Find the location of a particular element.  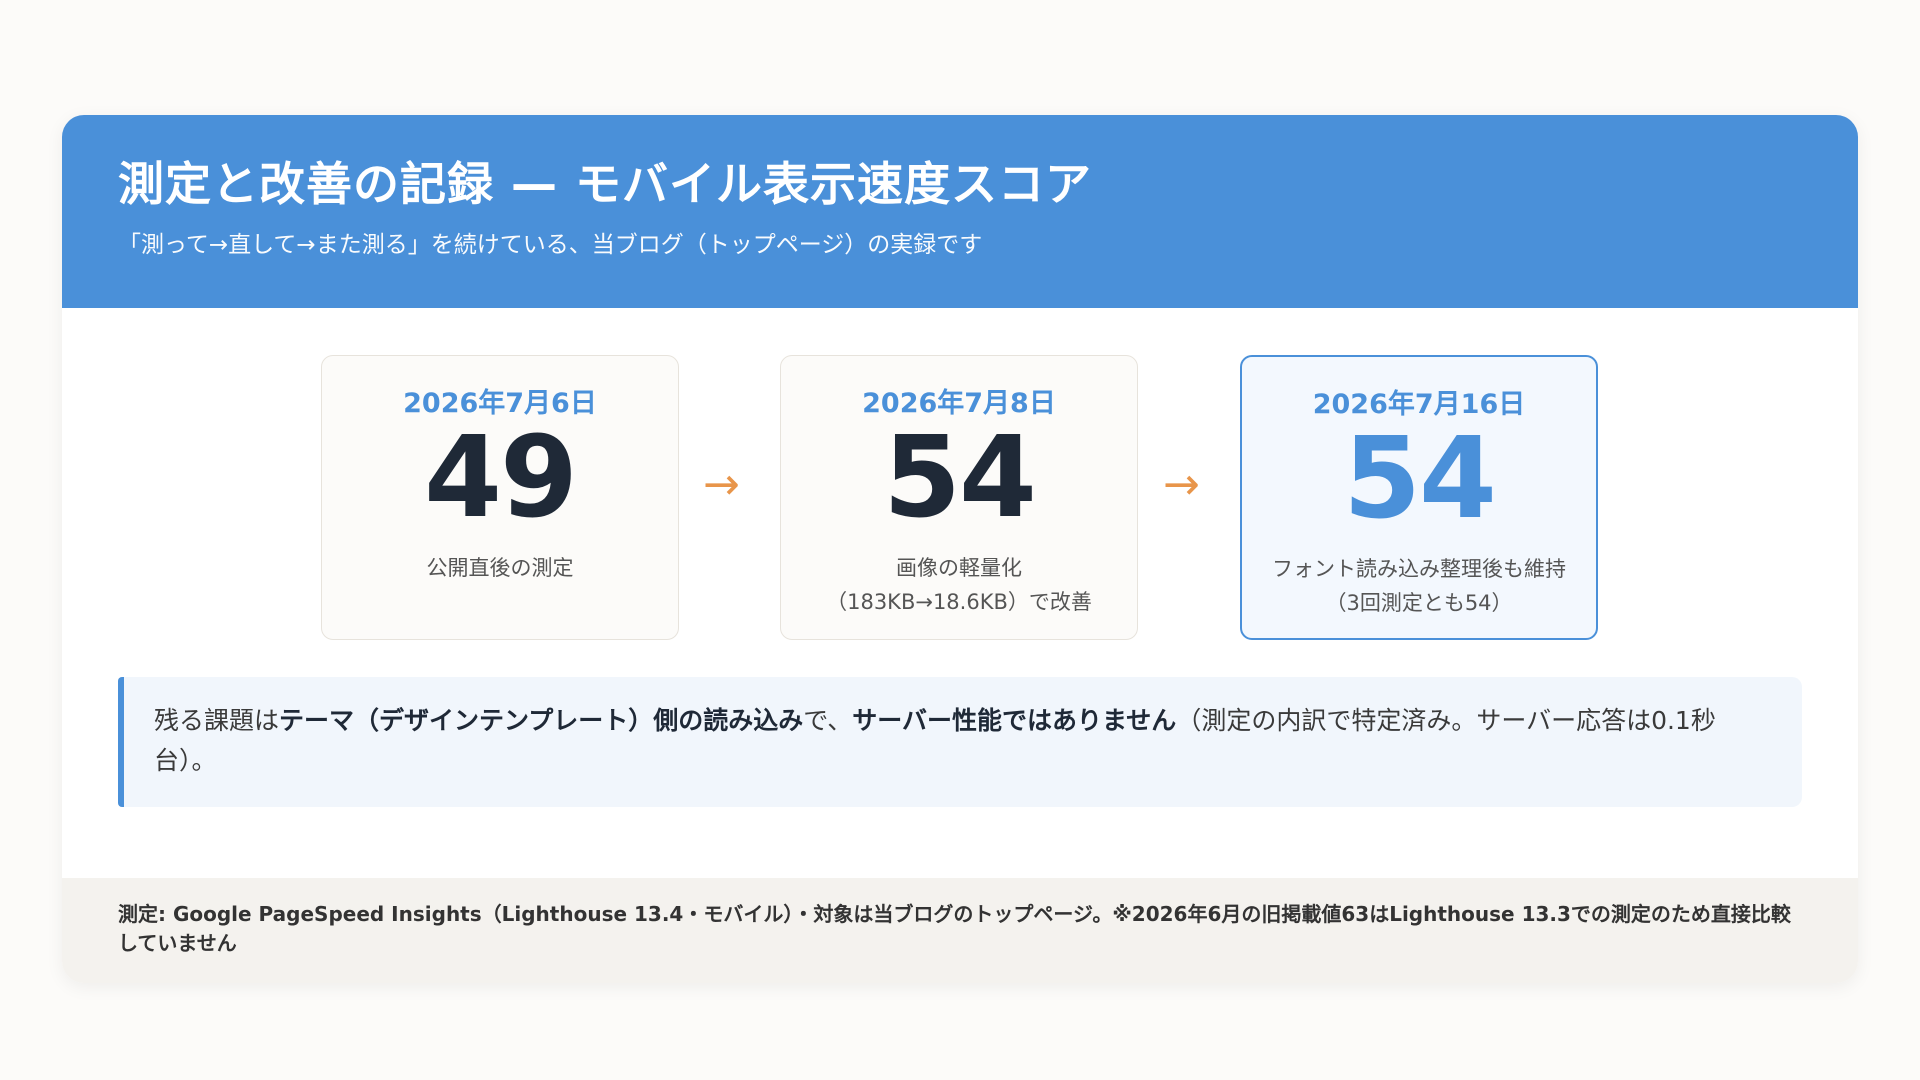

callout-emphasis: テーマ（デザインテンプレート）側の読み込み is located at coordinates (541, 720).